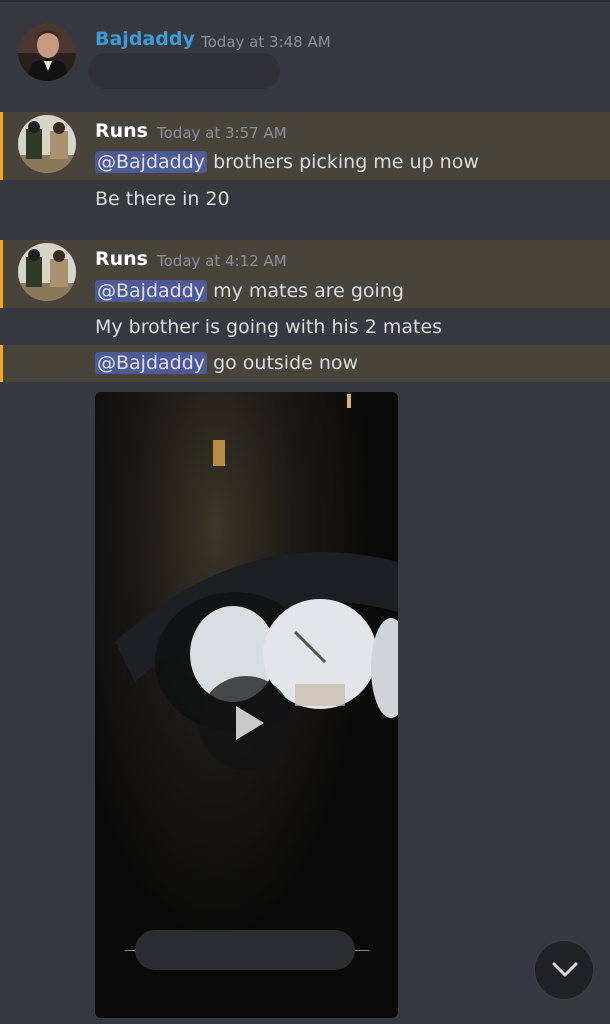 The height and width of the screenshot is (1024, 610). What do you see at coordinates (184, 71) in the screenshot?
I see `redacted-message` at bounding box center [184, 71].